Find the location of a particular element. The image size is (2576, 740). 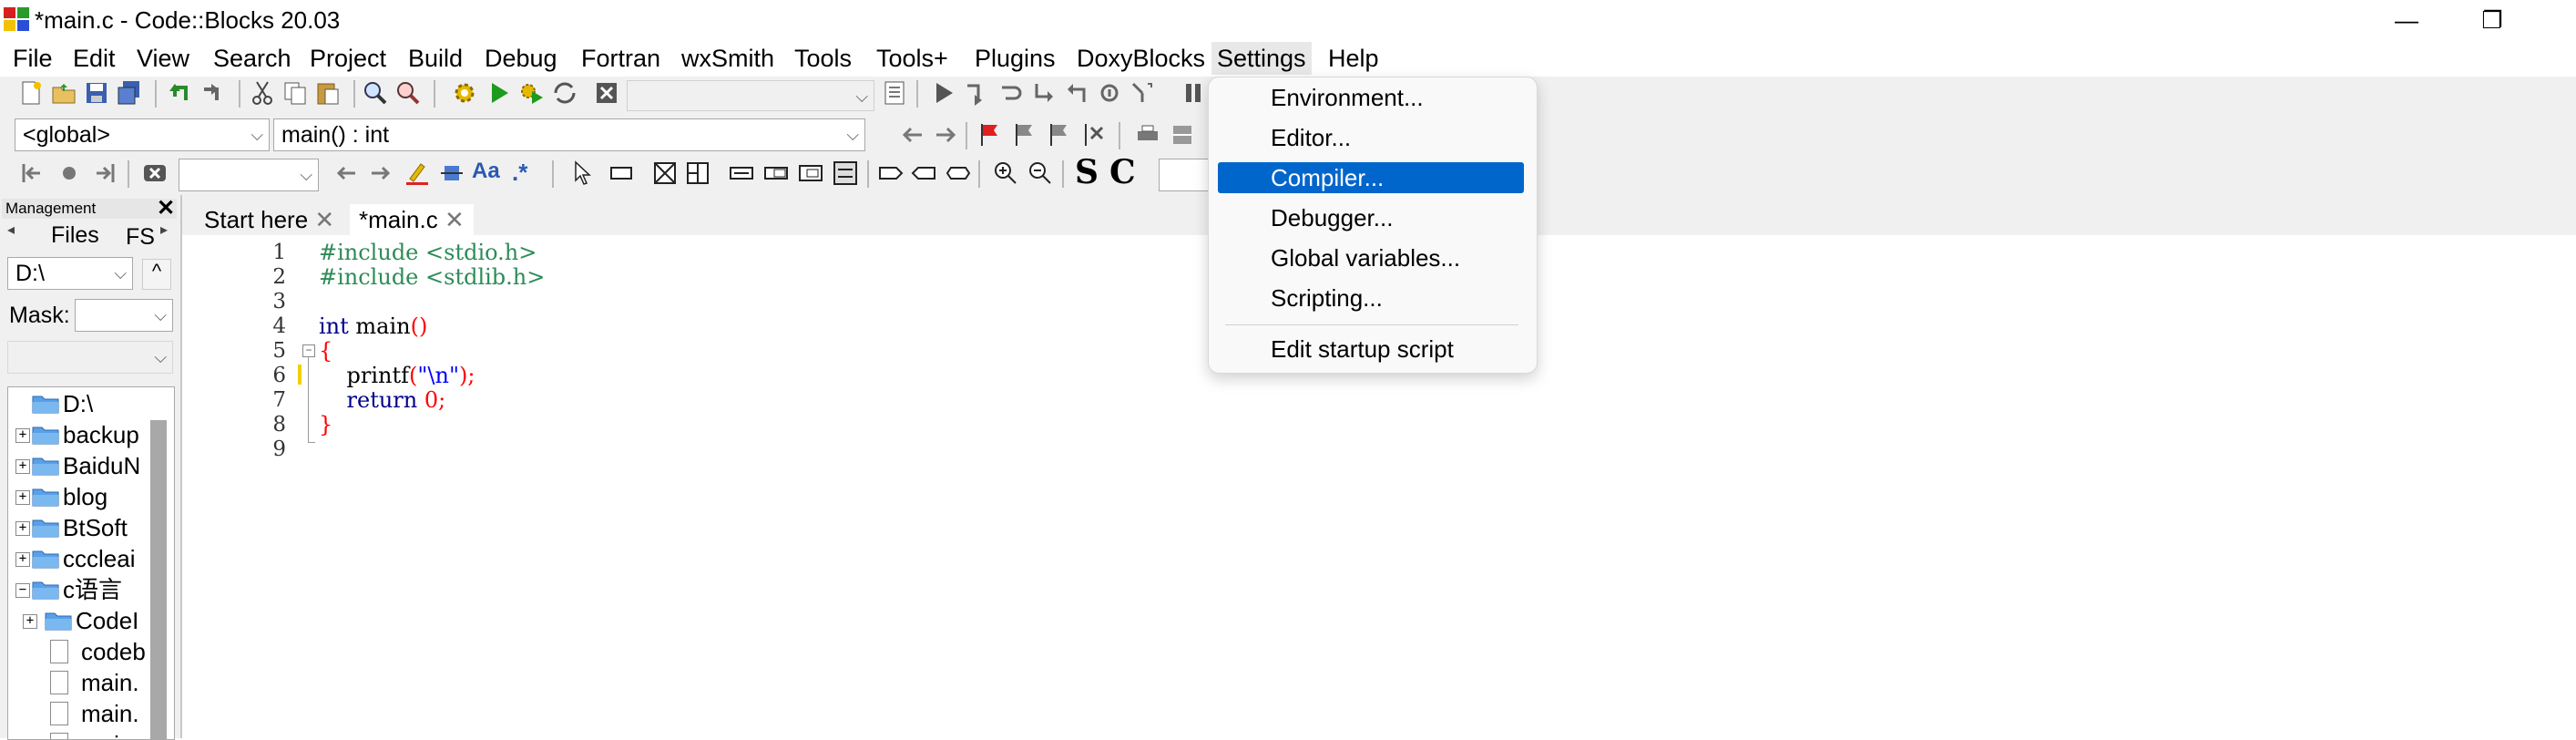

up-folder-button: ^ is located at coordinates (156, 274).